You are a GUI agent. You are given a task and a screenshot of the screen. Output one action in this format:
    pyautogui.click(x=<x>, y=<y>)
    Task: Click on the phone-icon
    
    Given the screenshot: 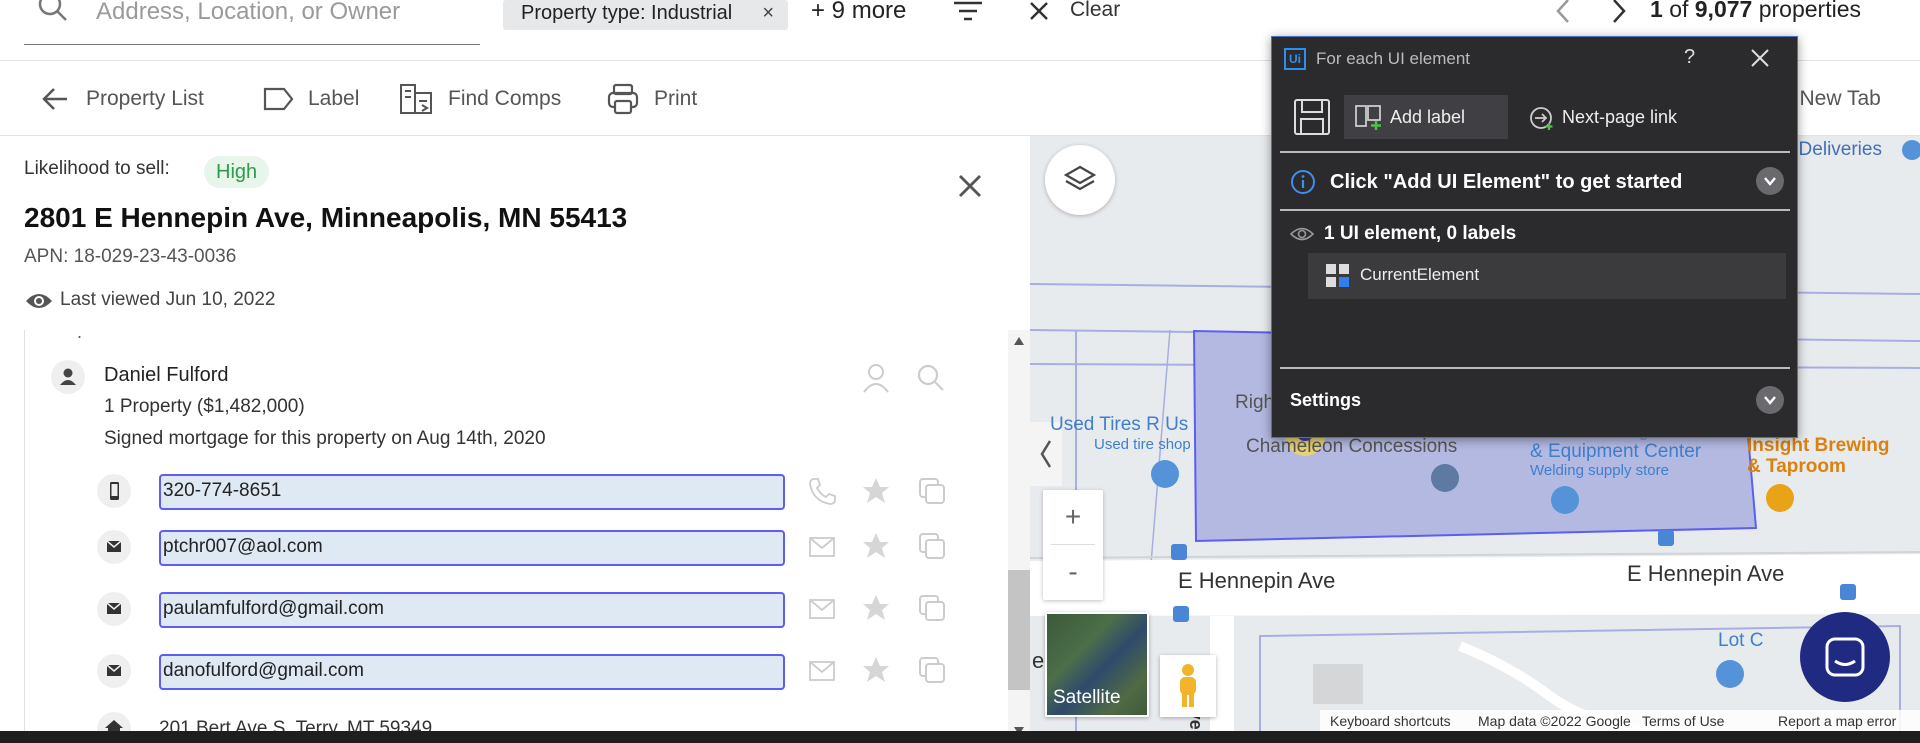 What is the action you would take?
    pyautogui.click(x=822, y=491)
    